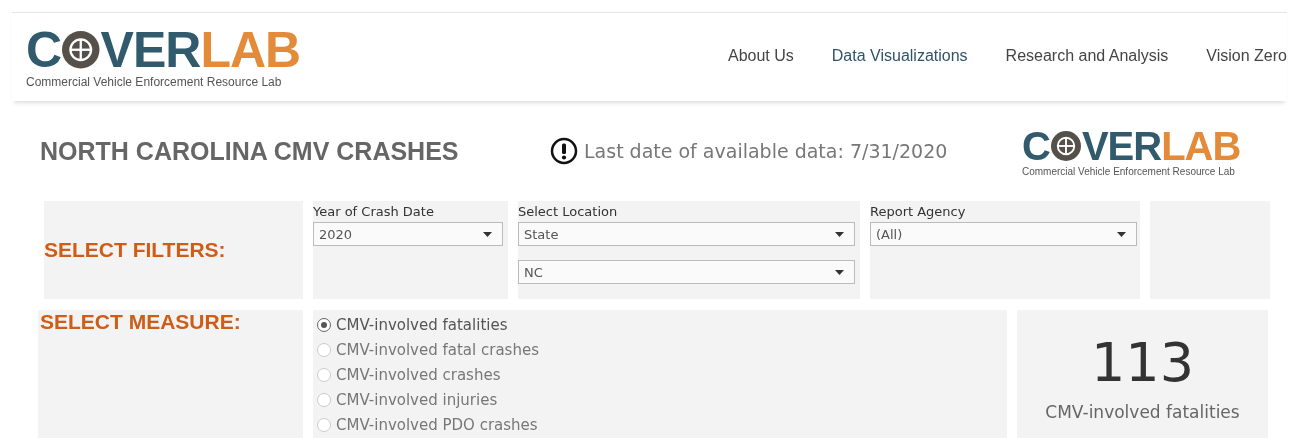 Image resolution: width=1293 pixels, height=438 pixels. Describe the element at coordinates (250, 151) in the screenshot. I see `dashboard-title: NORTH CAROLINA CMV CRASHES` at that location.